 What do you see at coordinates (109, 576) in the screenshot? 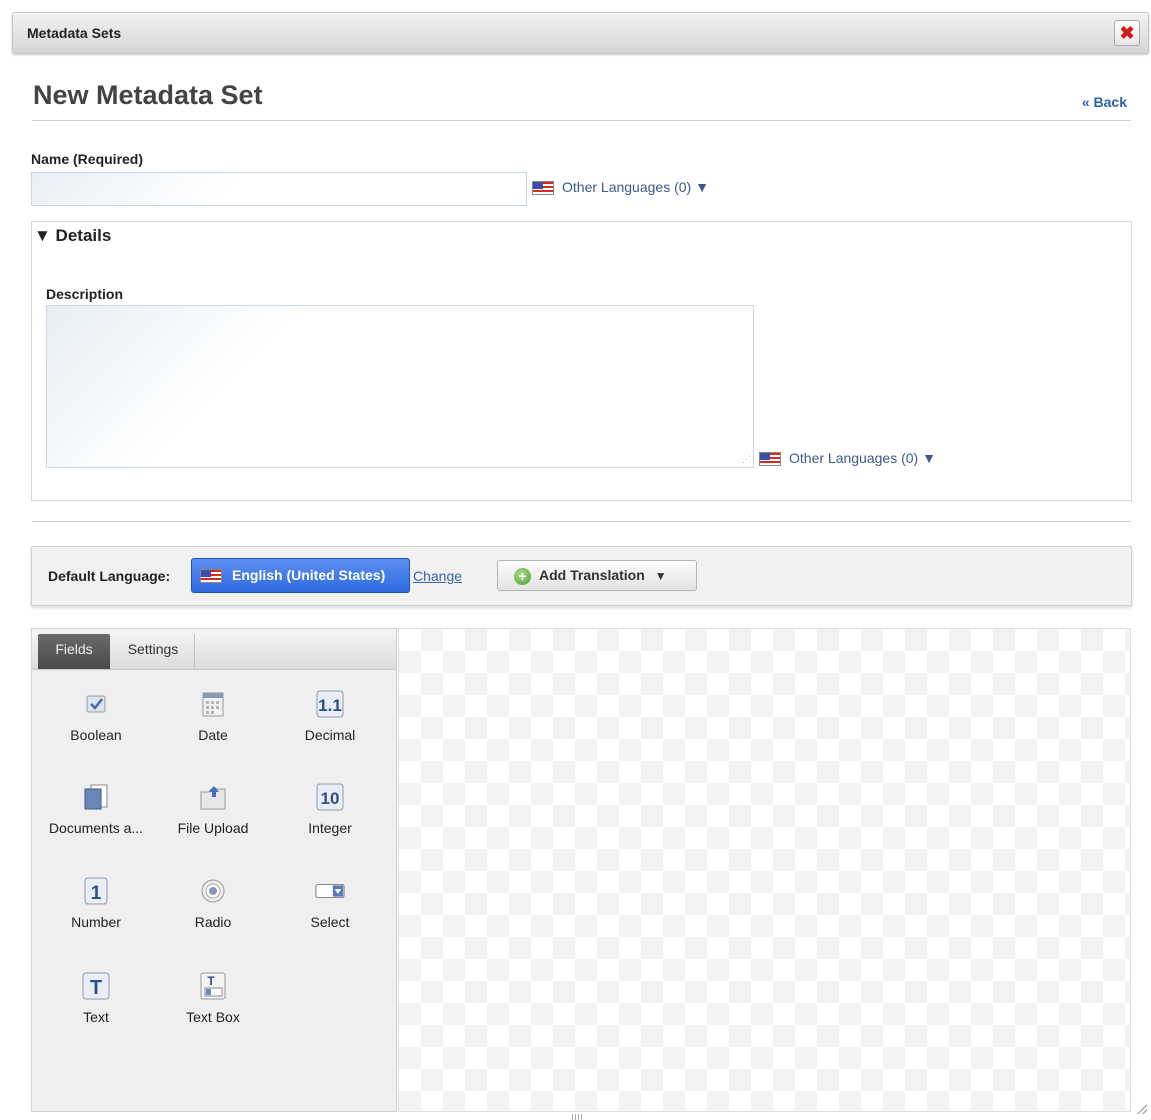
I see `default-language-label: Default Language:` at bounding box center [109, 576].